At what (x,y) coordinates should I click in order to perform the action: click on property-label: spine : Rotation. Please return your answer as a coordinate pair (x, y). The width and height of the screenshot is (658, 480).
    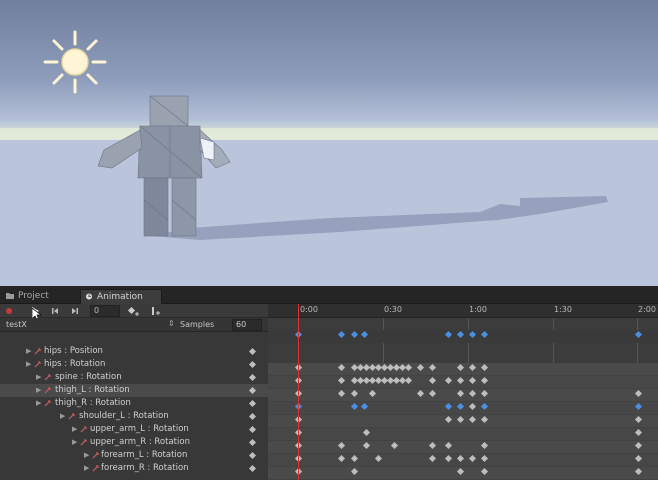
    Looking at the image, I should click on (88, 377).